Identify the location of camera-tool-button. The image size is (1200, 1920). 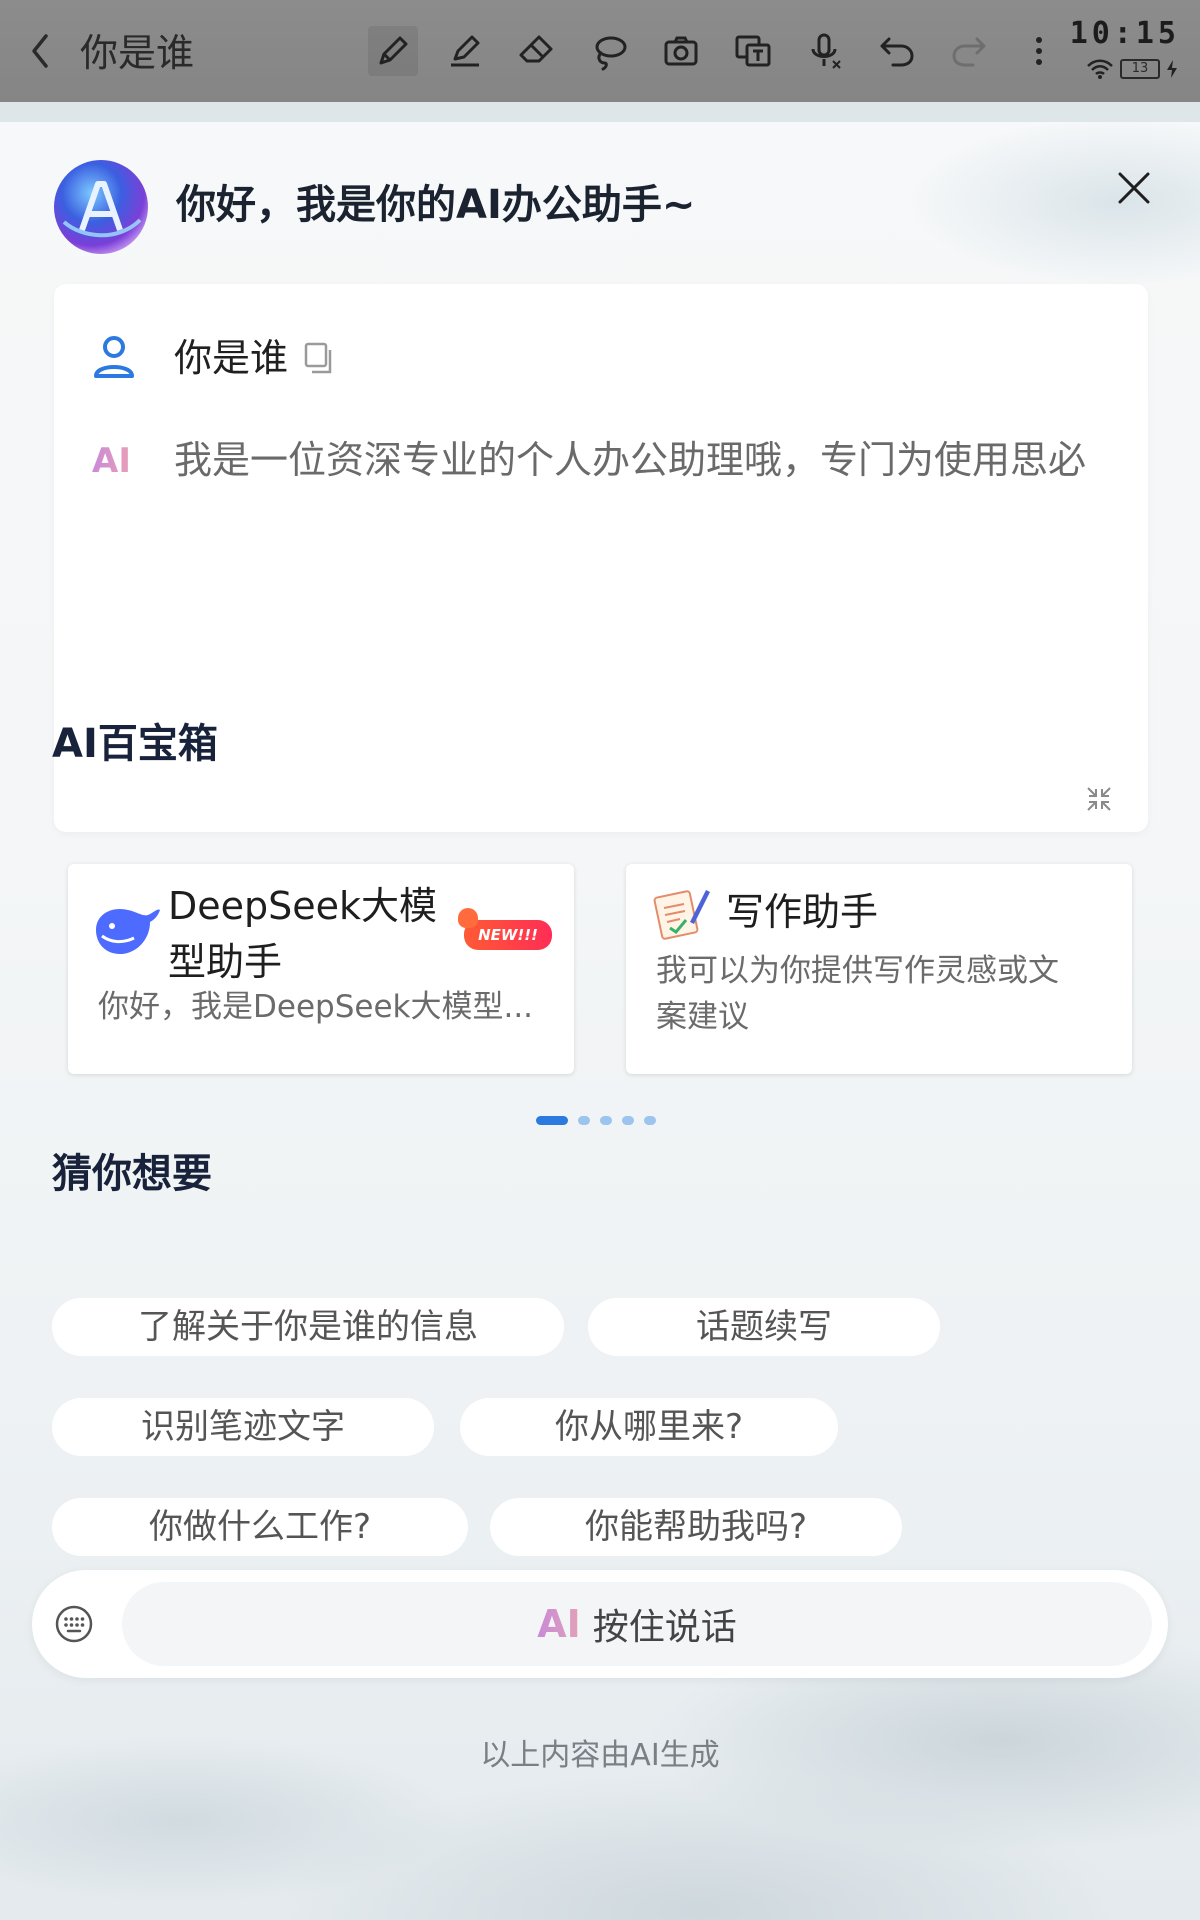
(681, 51).